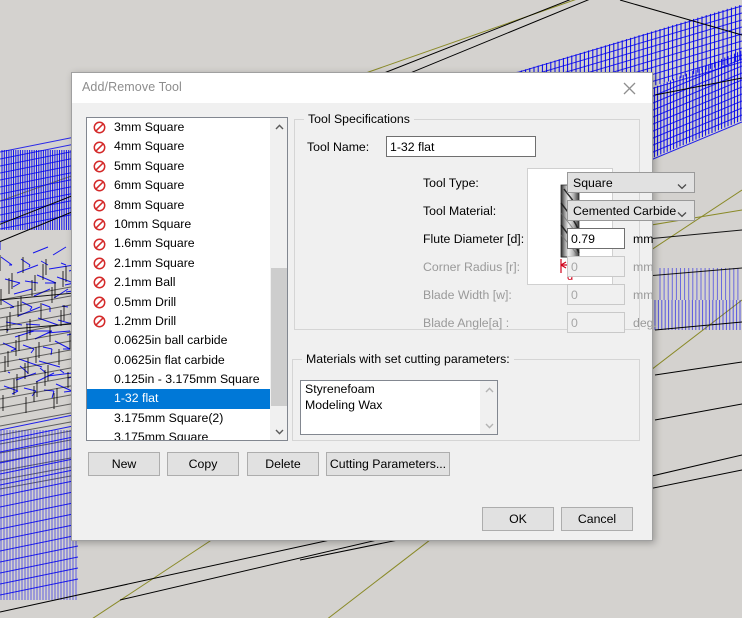 The width and height of the screenshot is (742, 618). I want to click on close-icon, so click(629, 88).